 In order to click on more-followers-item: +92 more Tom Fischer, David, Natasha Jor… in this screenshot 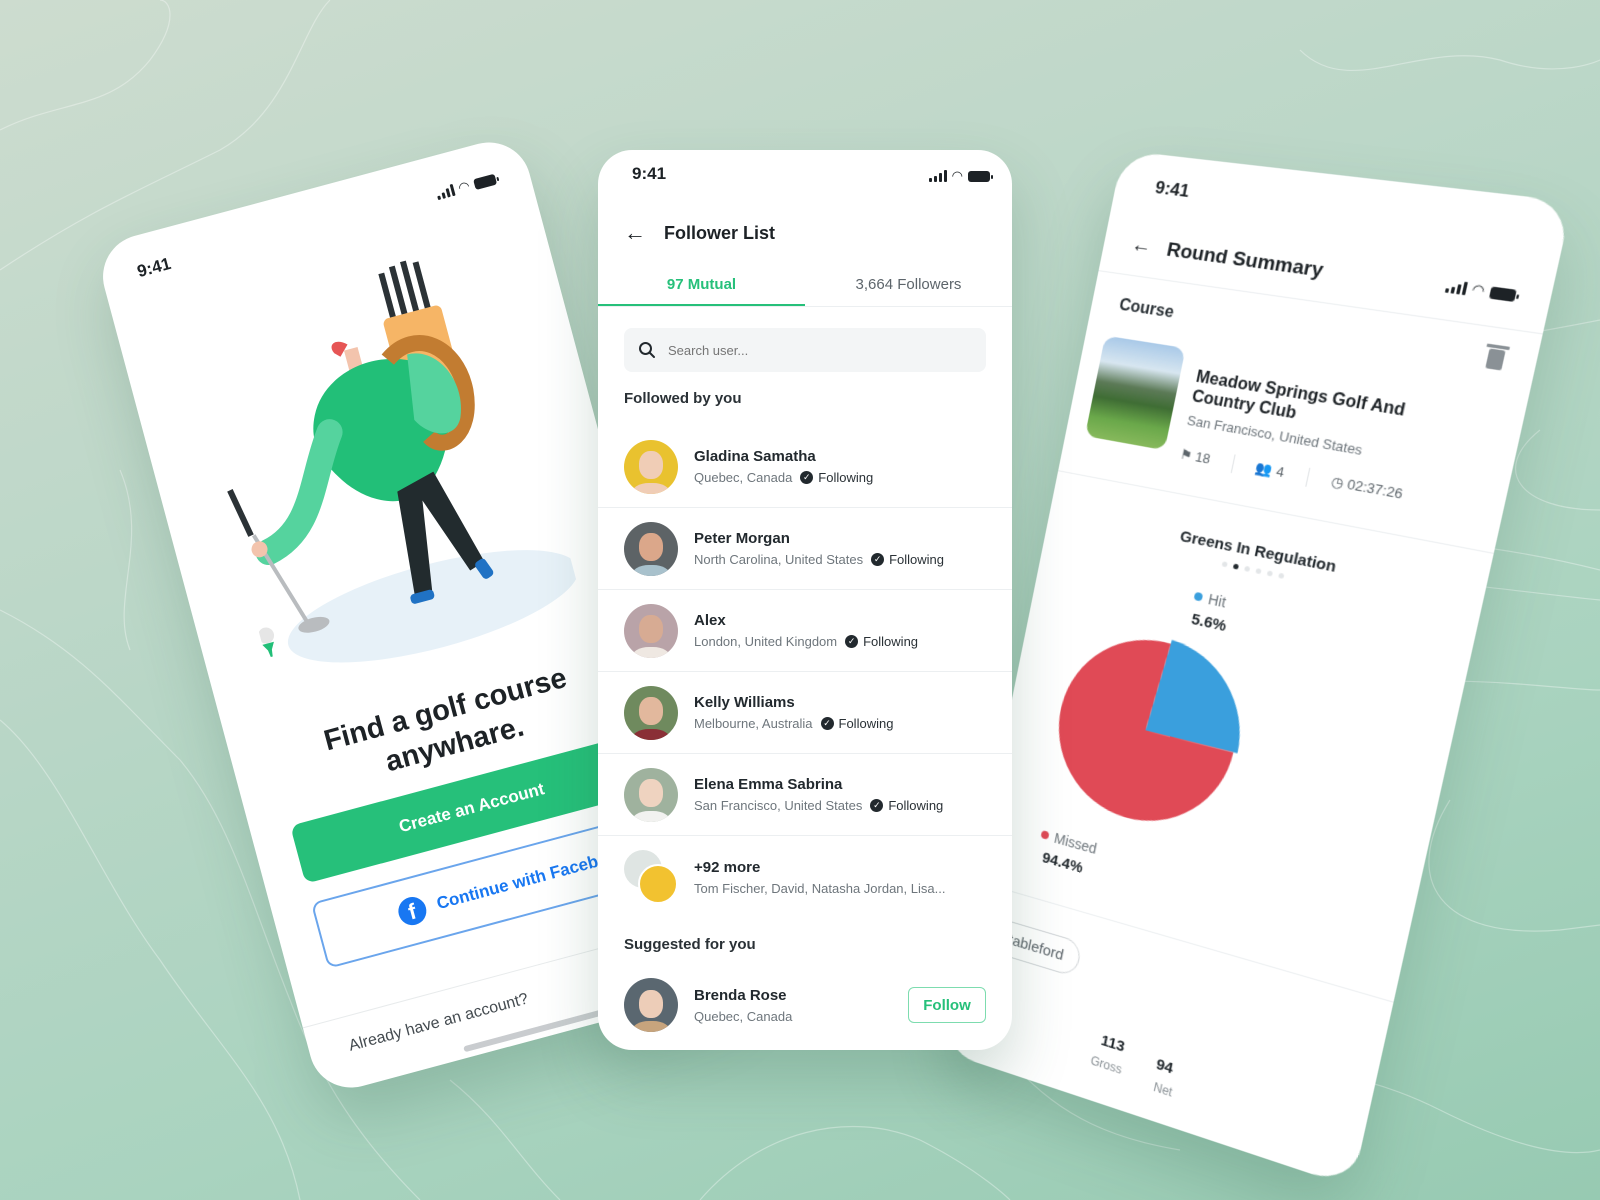, I will do `click(805, 877)`.